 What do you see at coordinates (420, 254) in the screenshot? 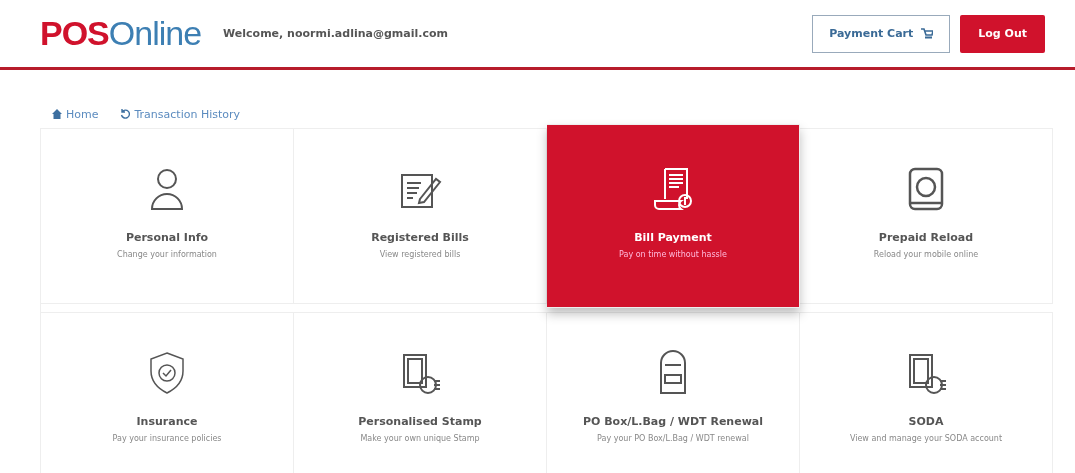
I see `service-subtitle: View registered bills` at bounding box center [420, 254].